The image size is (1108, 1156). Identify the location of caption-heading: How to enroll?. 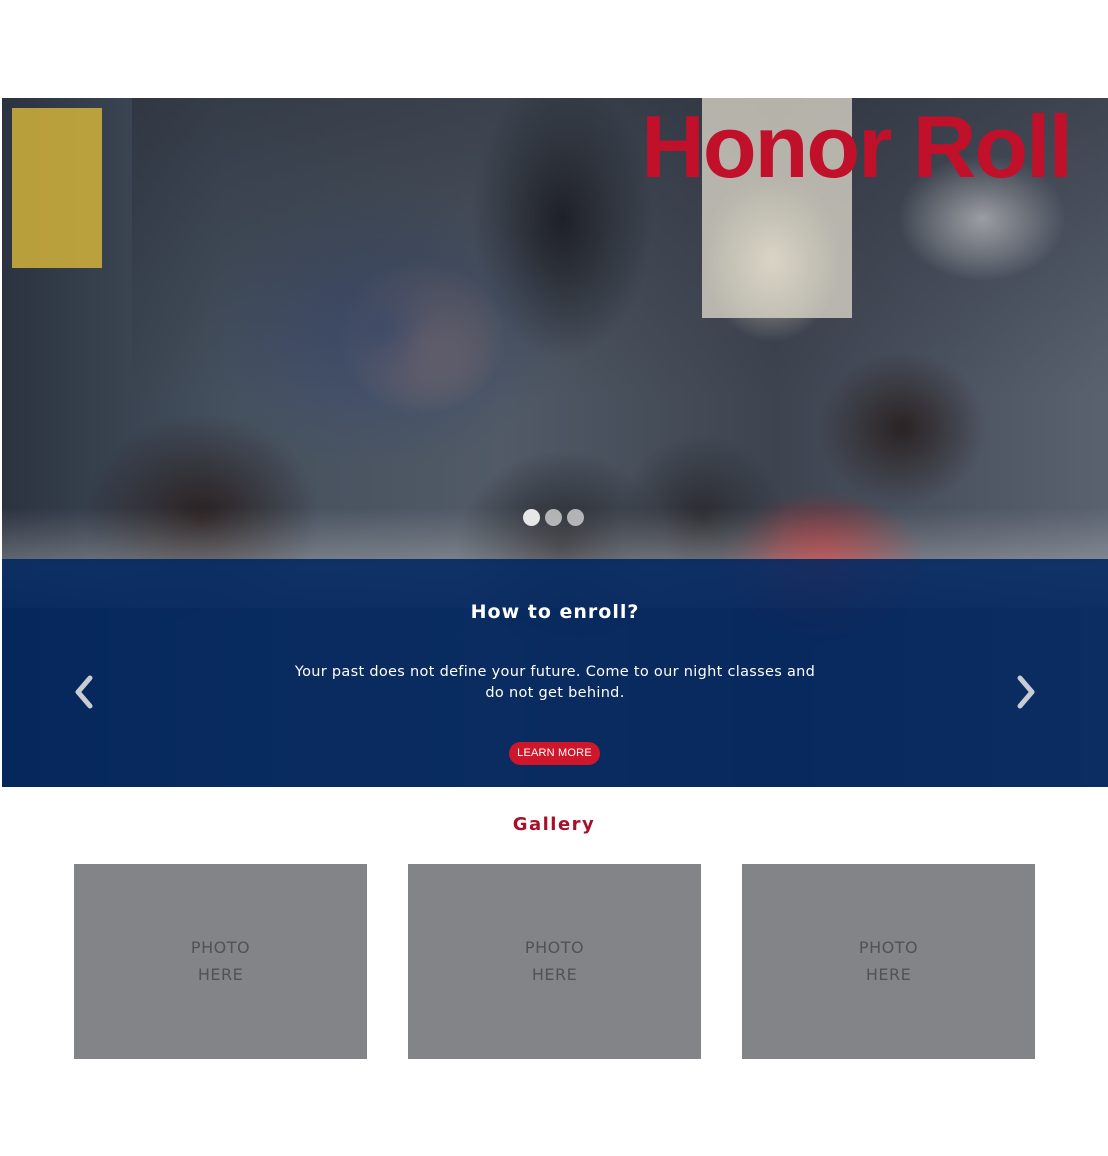
(555, 612).